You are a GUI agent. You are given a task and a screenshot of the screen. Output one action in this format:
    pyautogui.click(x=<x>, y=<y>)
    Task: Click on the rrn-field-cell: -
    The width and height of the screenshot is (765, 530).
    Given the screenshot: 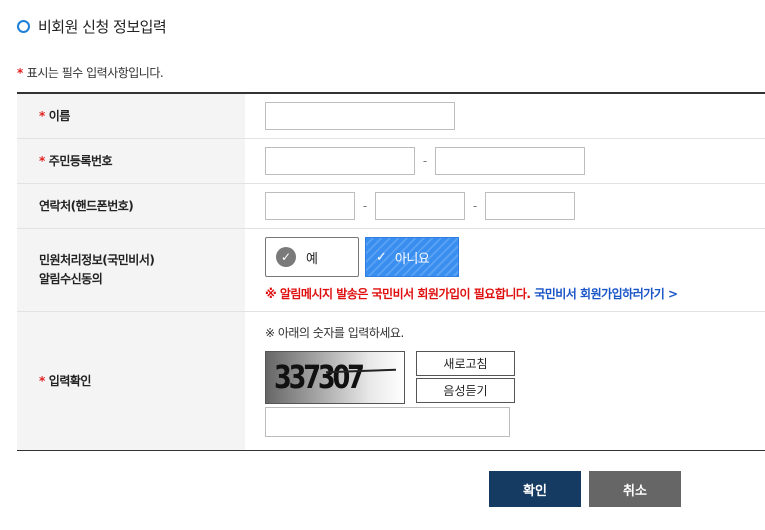 What is the action you would take?
    pyautogui.click(x=505, y=161)
    